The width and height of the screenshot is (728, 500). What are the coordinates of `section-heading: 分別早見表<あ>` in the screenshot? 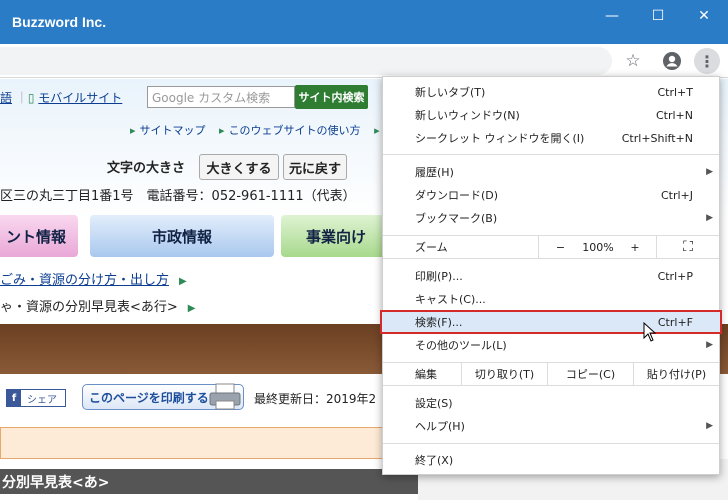 It's located at (209, 481).